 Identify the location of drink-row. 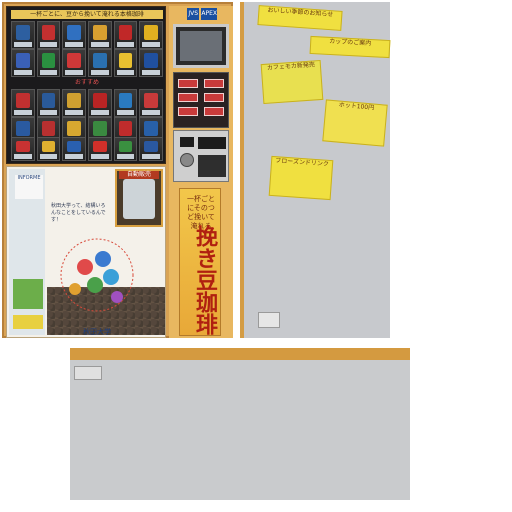
(87, 149).